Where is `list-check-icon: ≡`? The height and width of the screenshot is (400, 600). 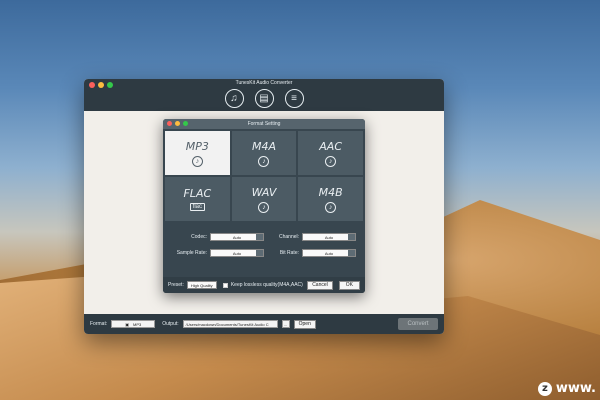
list-check-icon: ≡ is located at coordinates (294, 98).